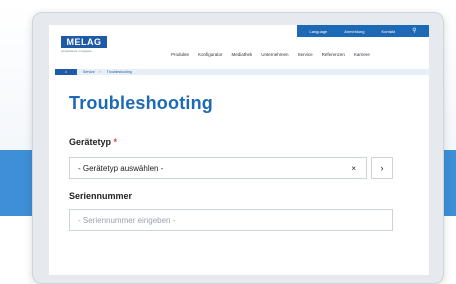  Describe the element at coordinates (101, 196) in the screenshot. I see `serial-number-label: Seriennummer` at that location.